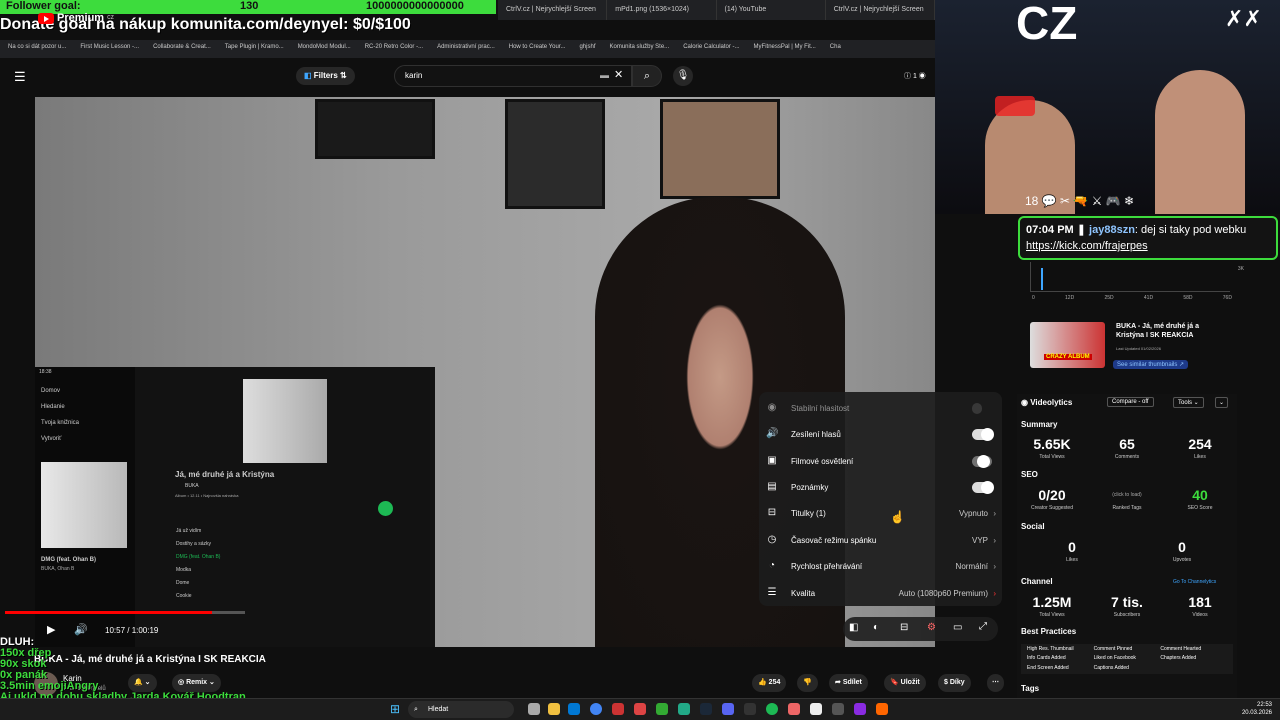  I want to click on play-icon: ▶, so click(51, 629).